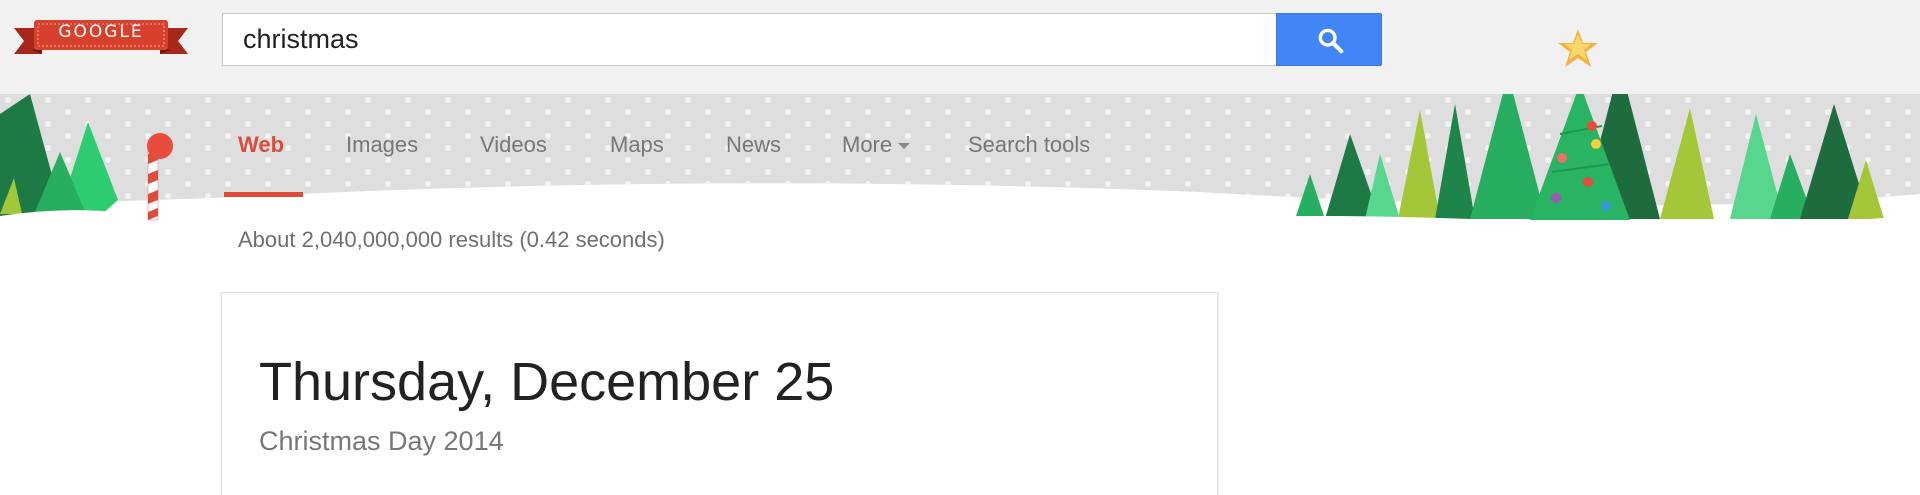 This screenshot has width=1920, height=495. What do you see at coordinates (513, 145) in the screenshot?
I see `tab-videos: Videos` at bounding box center [513, 145].